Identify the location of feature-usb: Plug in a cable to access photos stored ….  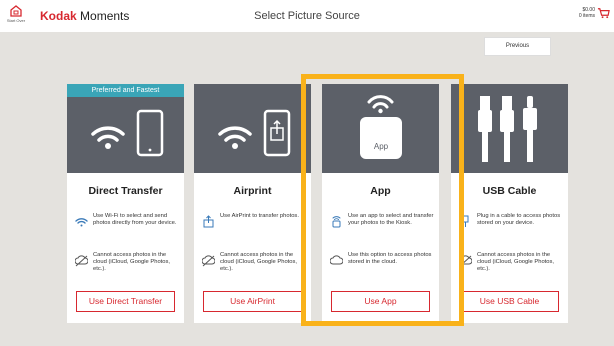
(511, 220).